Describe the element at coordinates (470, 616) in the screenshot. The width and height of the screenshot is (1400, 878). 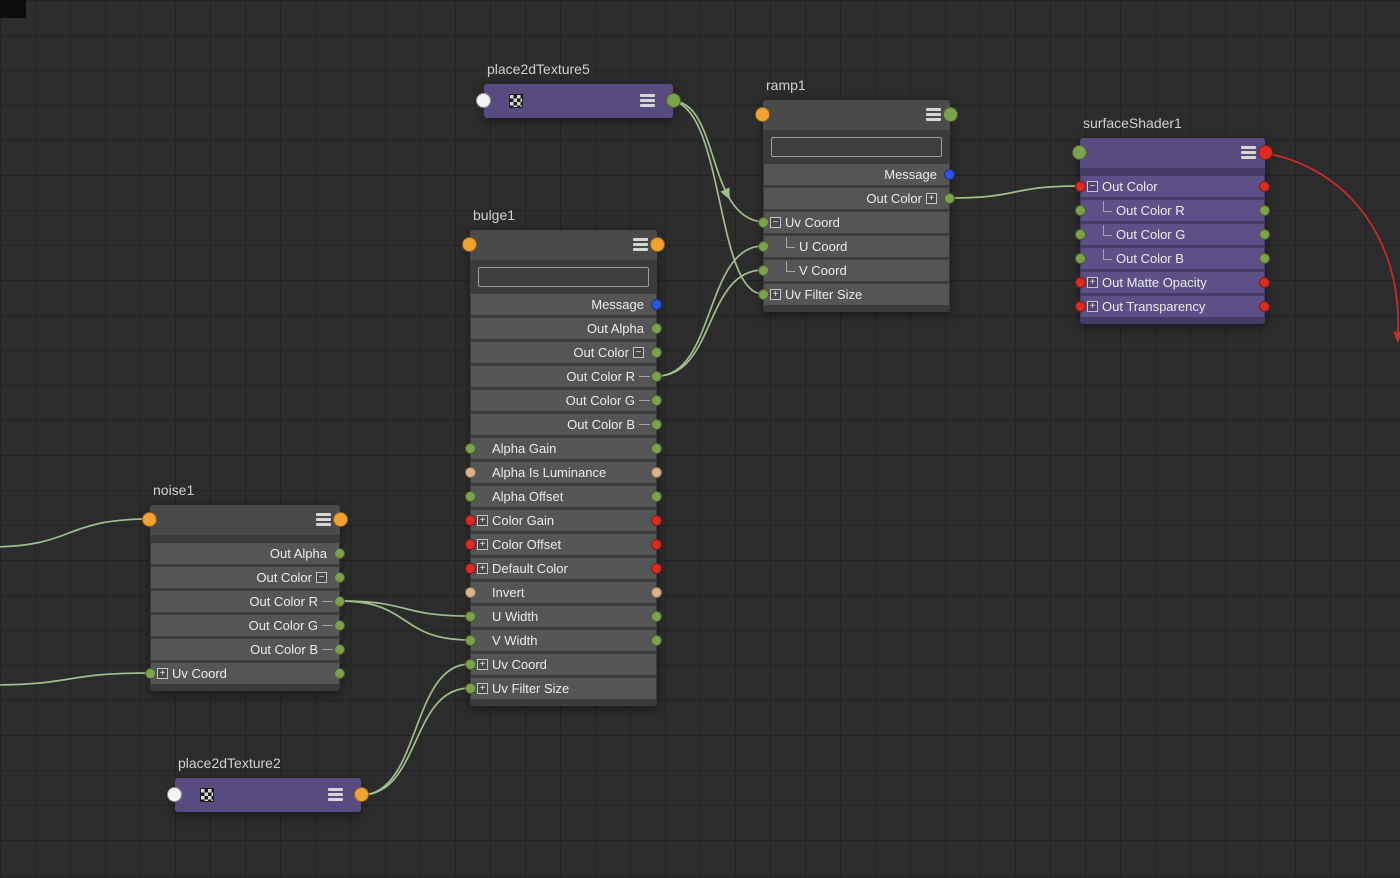
I see `port-left-u-width` at that location.